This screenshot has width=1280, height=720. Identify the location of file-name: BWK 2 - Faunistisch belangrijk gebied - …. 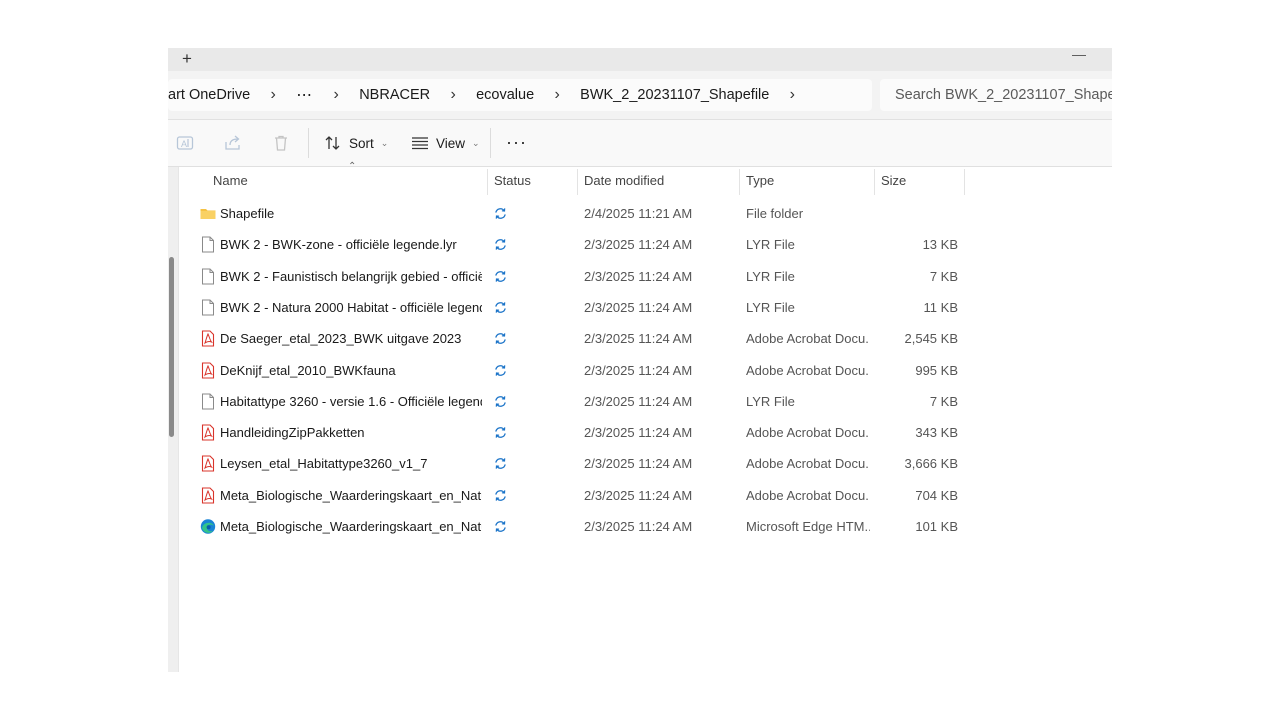
(351, 276).